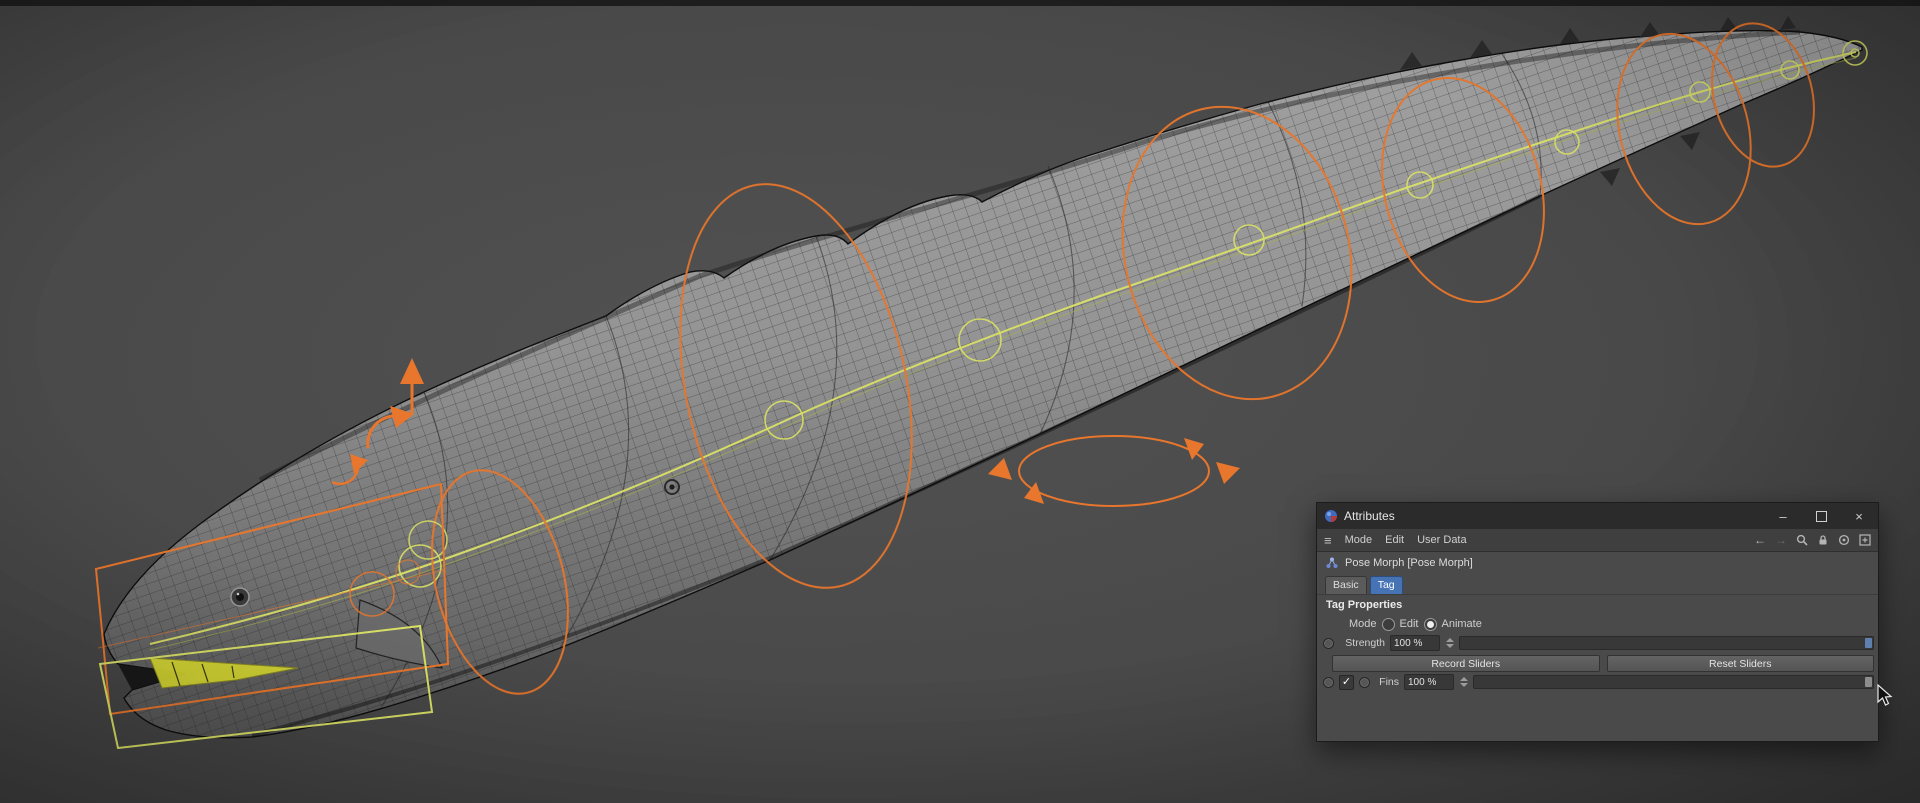 This screenshot has width=1920, height=803. I want to click on tab-tag: Tag, so click(1386, 585).